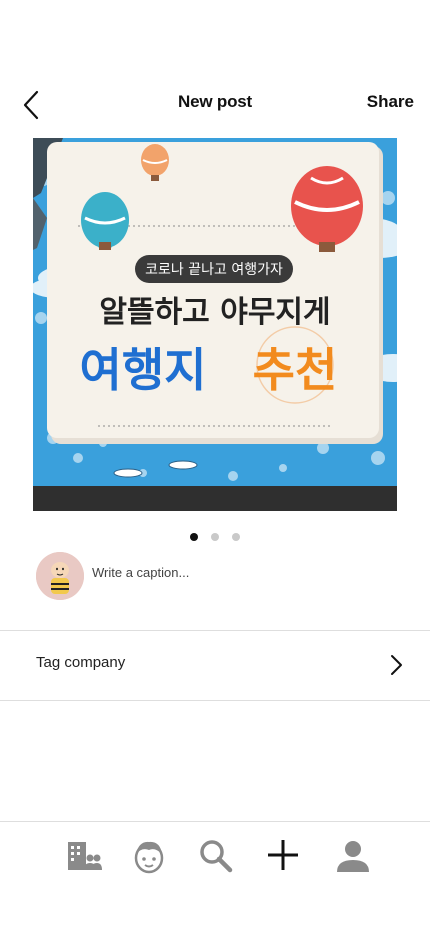 The height and width of the screenshot is (932, 430). Describe the element at coordinates (215, 700) in the screenshot. I see `divider` at that location.